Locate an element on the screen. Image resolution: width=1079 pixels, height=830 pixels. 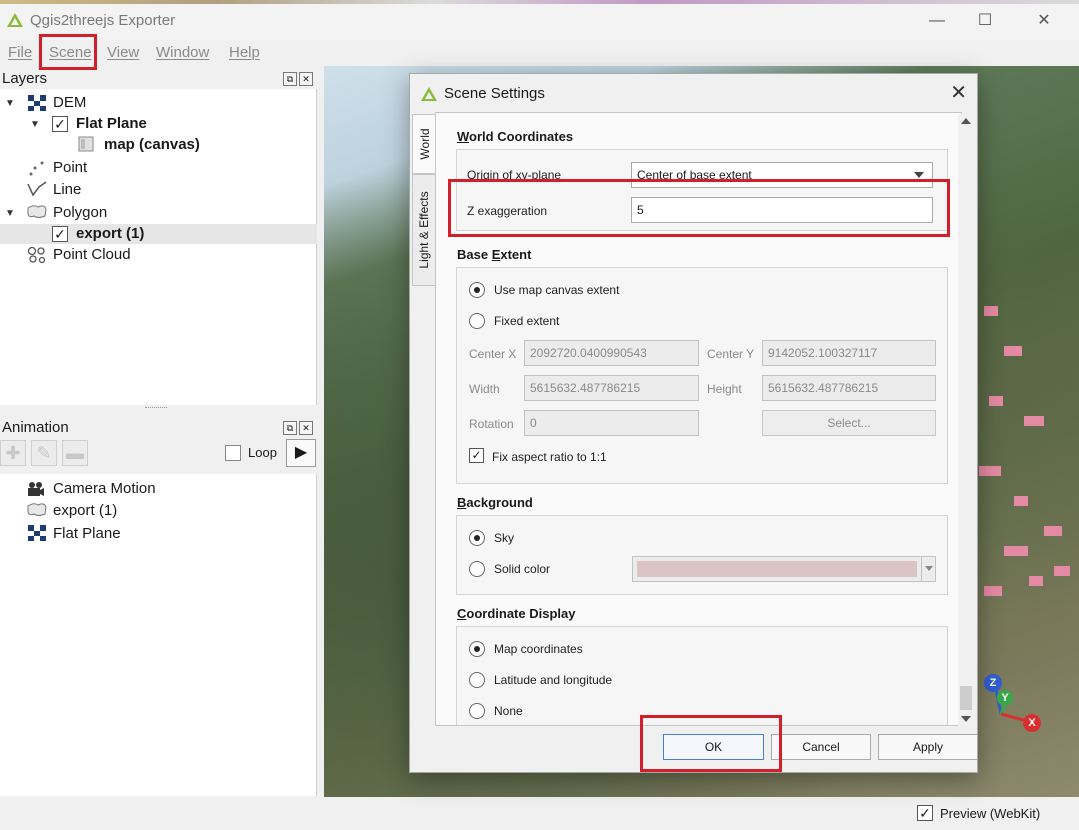
animation-item-flat-plane: Flat Plane is located at coordinates (87, 534).